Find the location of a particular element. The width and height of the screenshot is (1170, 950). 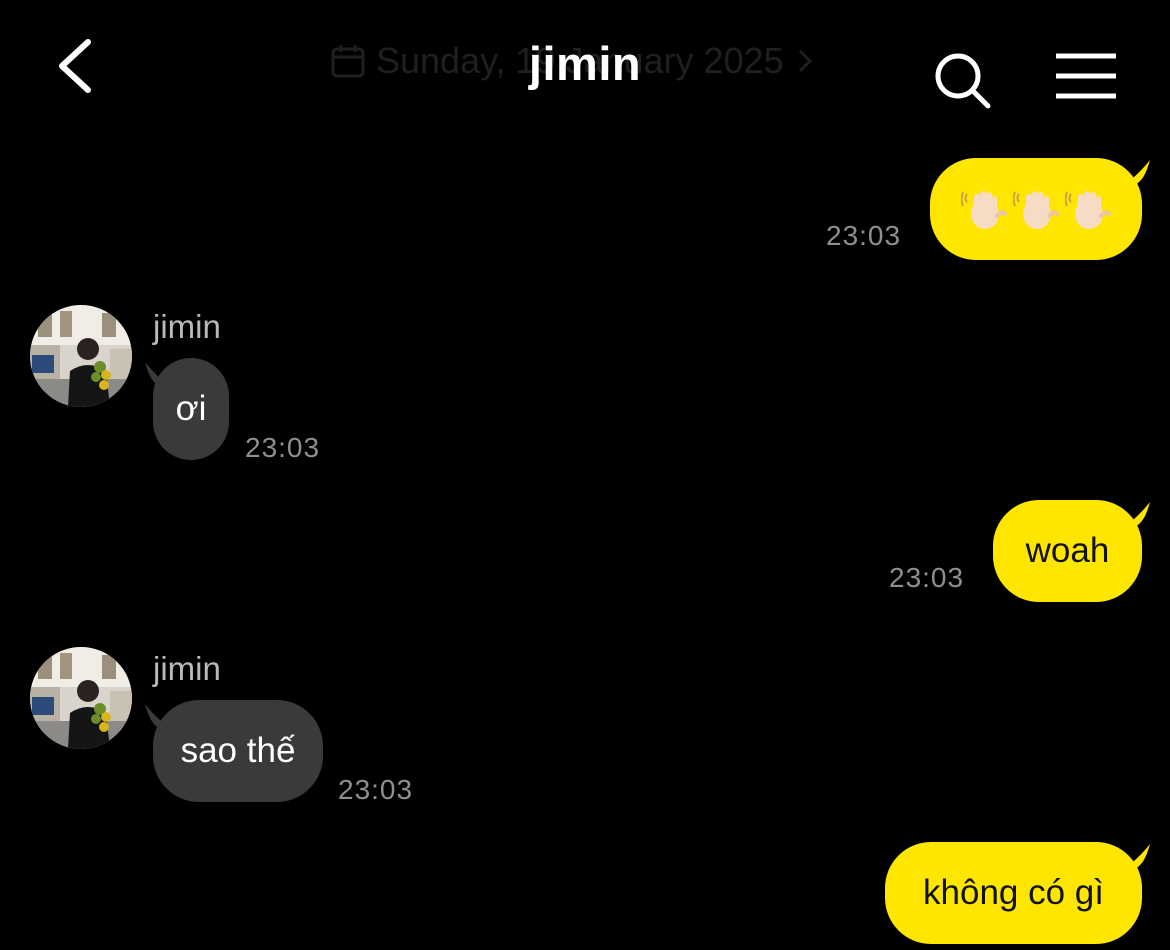

emoji-row is located at coordinates (1036, 209).